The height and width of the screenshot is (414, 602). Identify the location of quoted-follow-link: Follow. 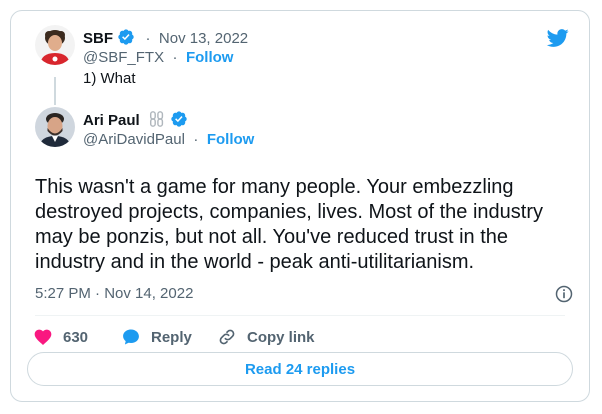
(210, 57).